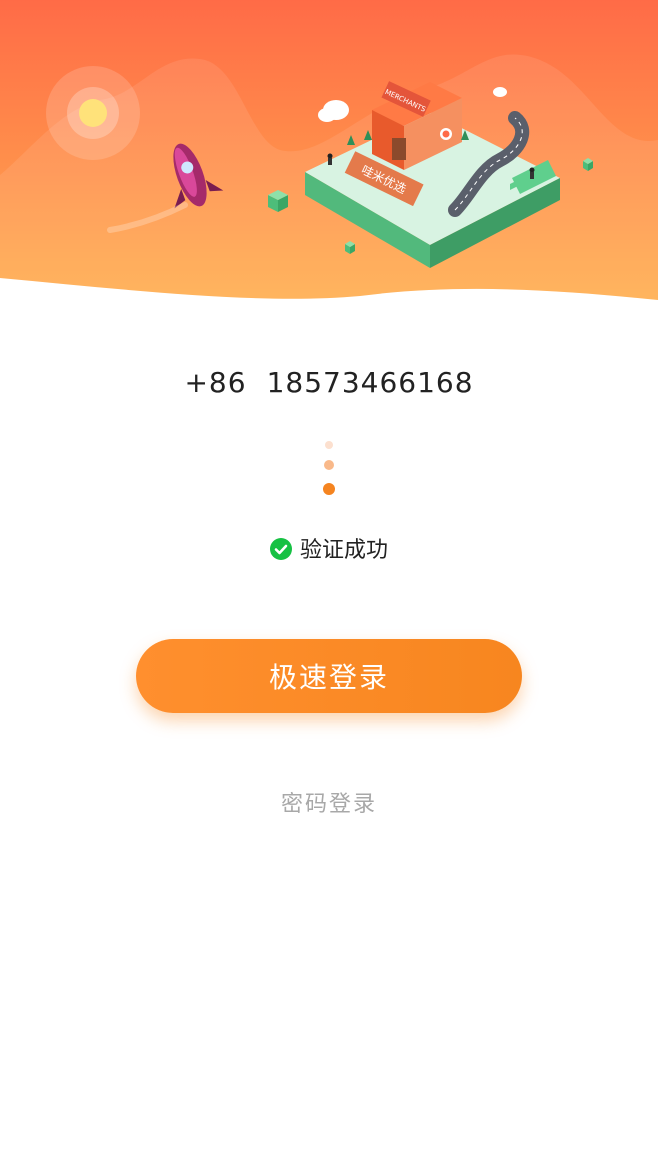 The width and height of the screenshot is (658, 1170). I want to click on phone-number: +86 18573466168, so click(329, 382).